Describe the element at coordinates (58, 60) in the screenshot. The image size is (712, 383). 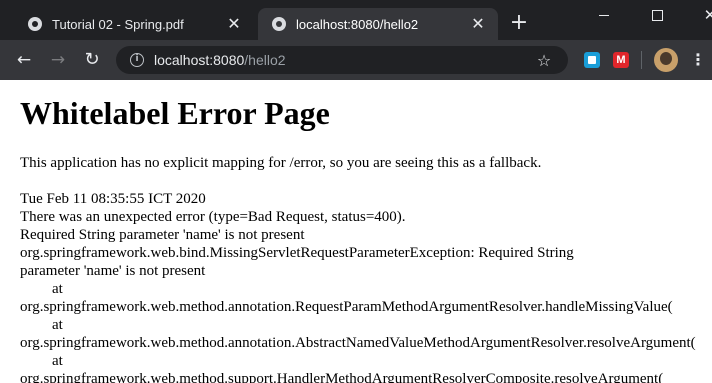
I see `forward-arrow-icon: →` at that location.